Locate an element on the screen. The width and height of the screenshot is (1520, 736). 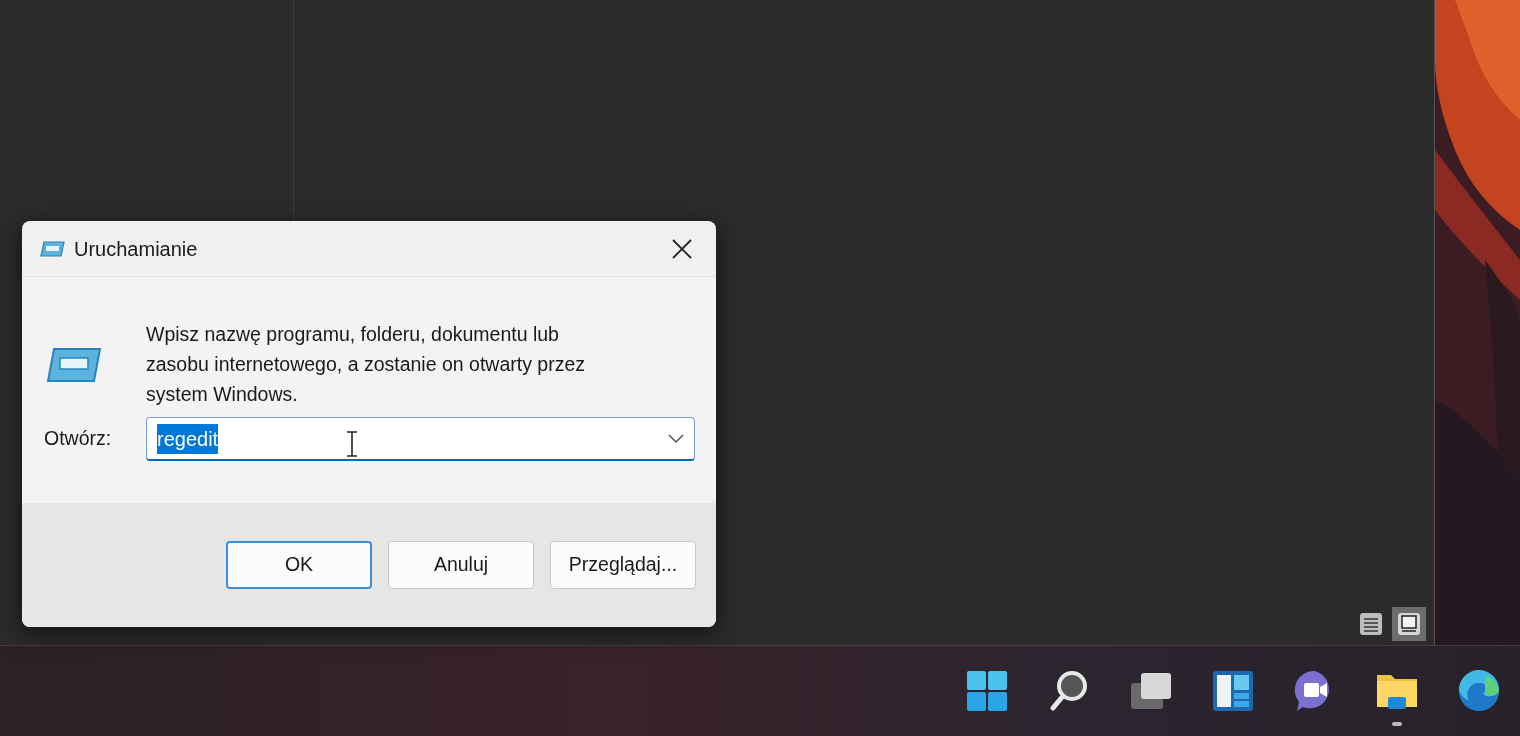
dropdown-icon is located at coordinates (676, 438).